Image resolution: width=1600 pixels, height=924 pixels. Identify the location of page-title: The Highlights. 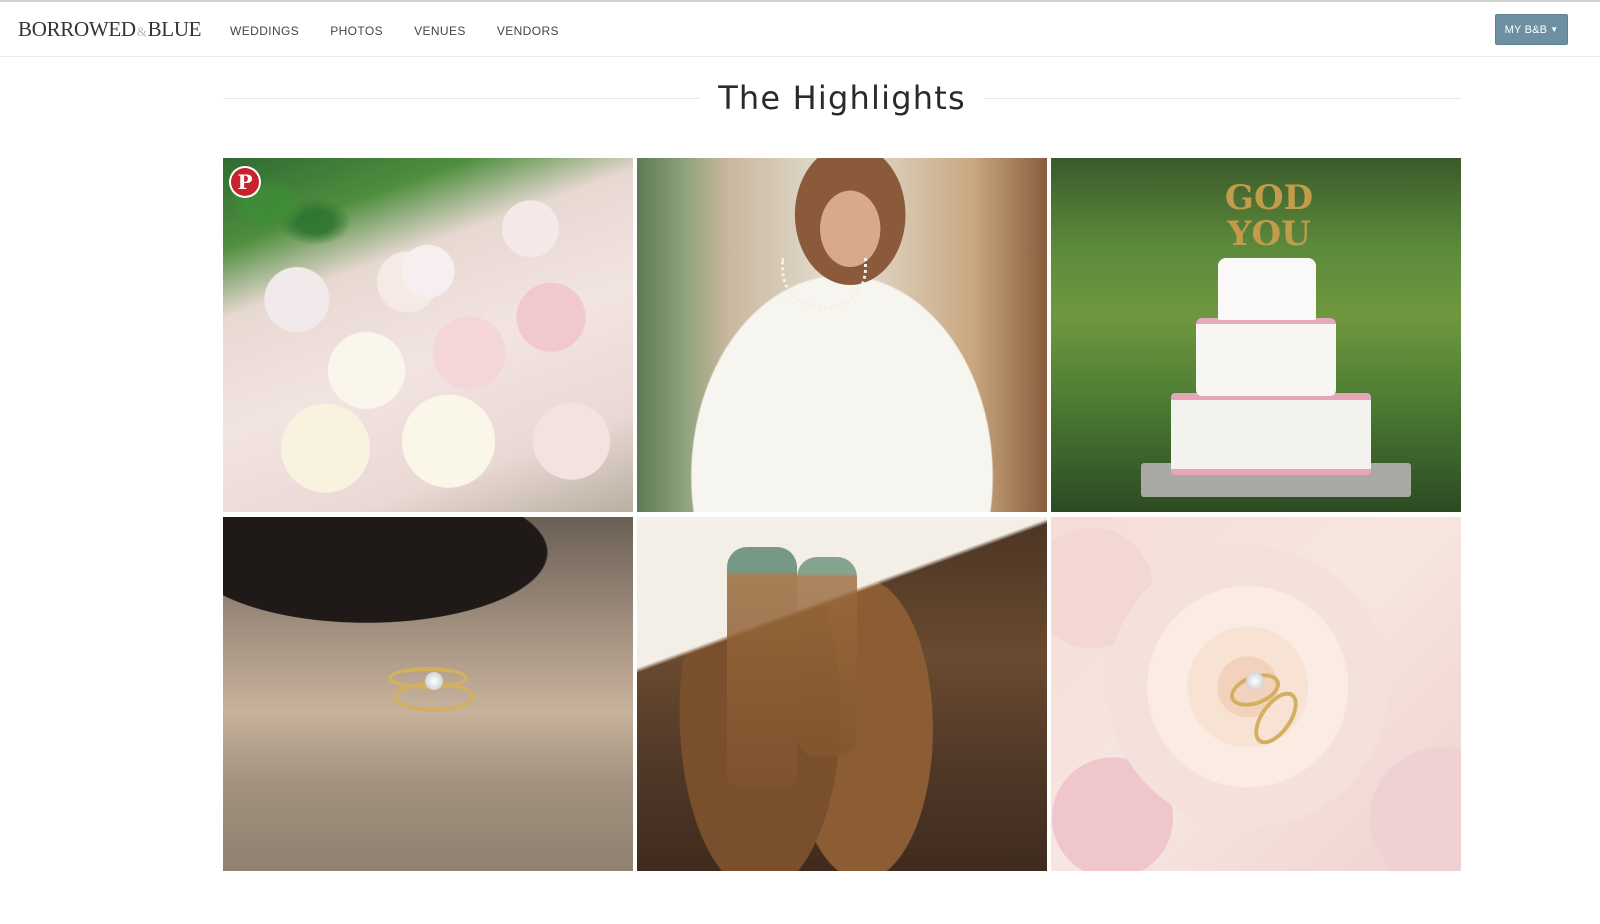
(842, 98).